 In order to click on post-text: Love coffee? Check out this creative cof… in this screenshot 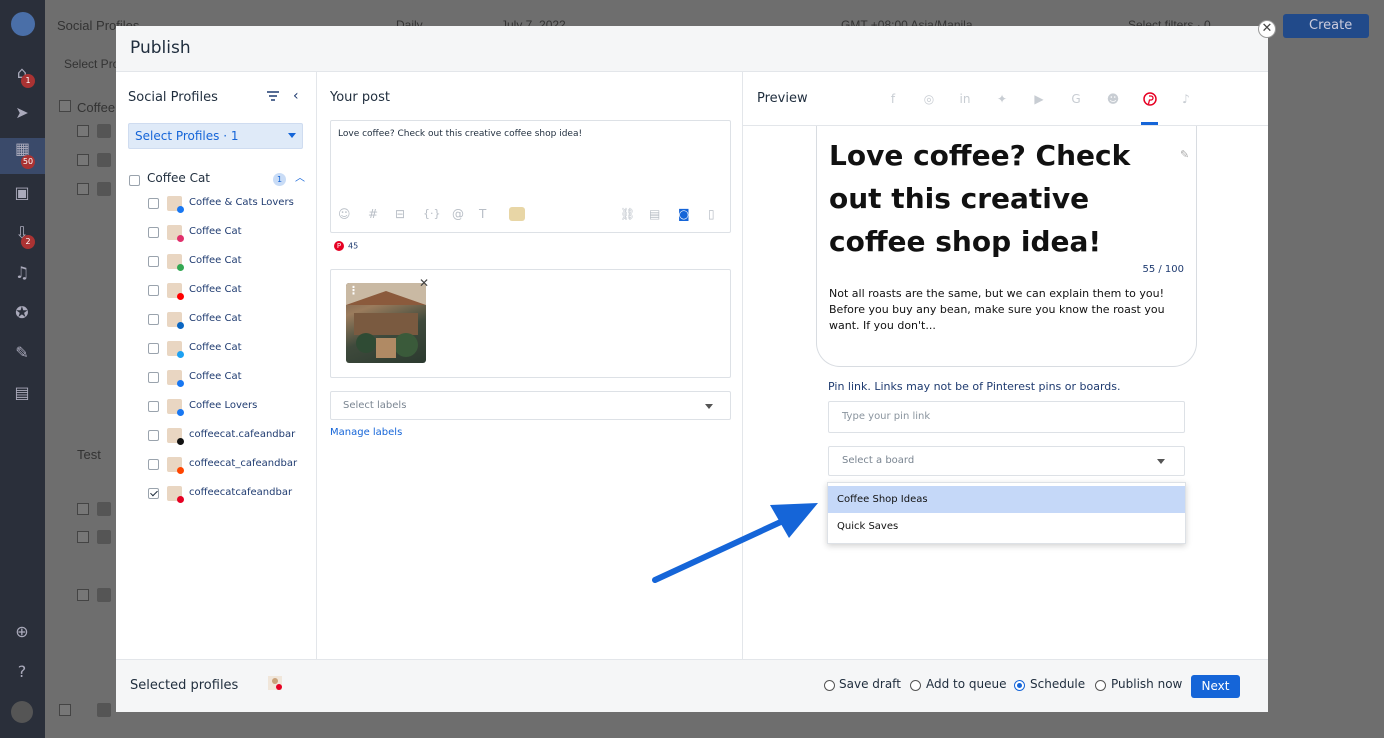, I will do `click(460, 134)`.